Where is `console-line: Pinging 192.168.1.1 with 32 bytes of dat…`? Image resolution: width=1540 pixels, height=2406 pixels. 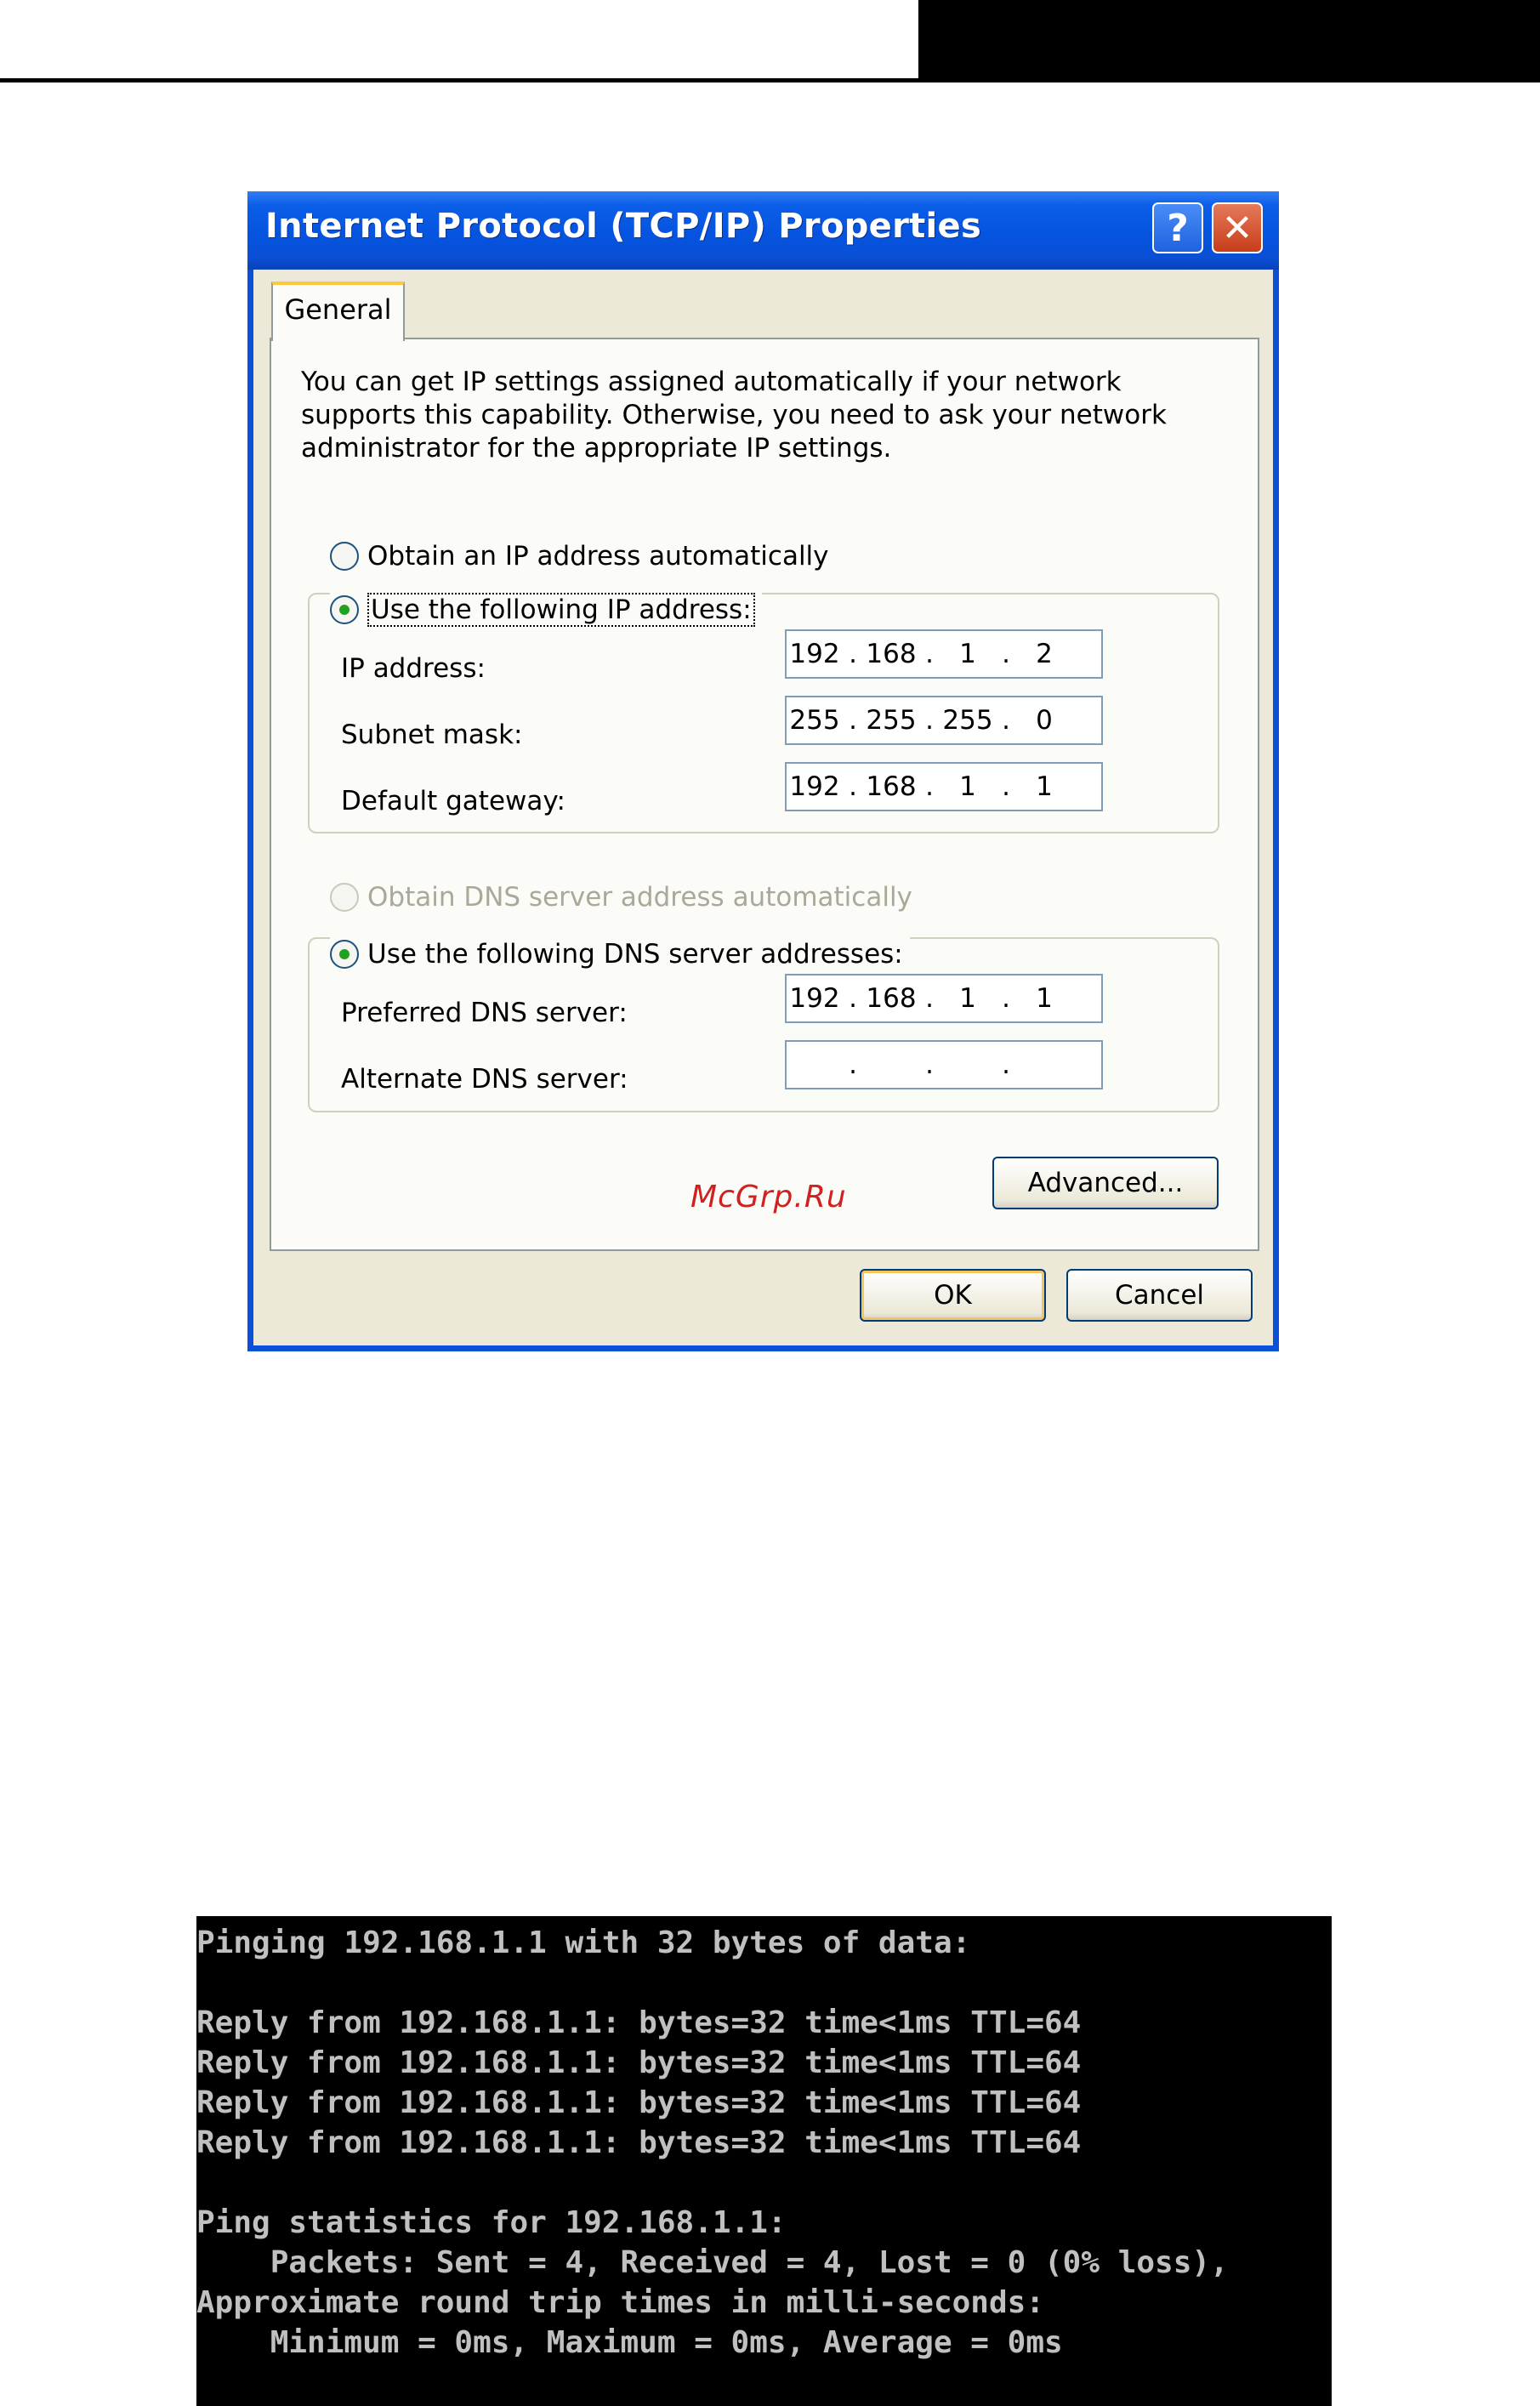 console-line: Pinging 192.168.1.1 with 32 bytes of dat… is located at coordinates (583, 1942).